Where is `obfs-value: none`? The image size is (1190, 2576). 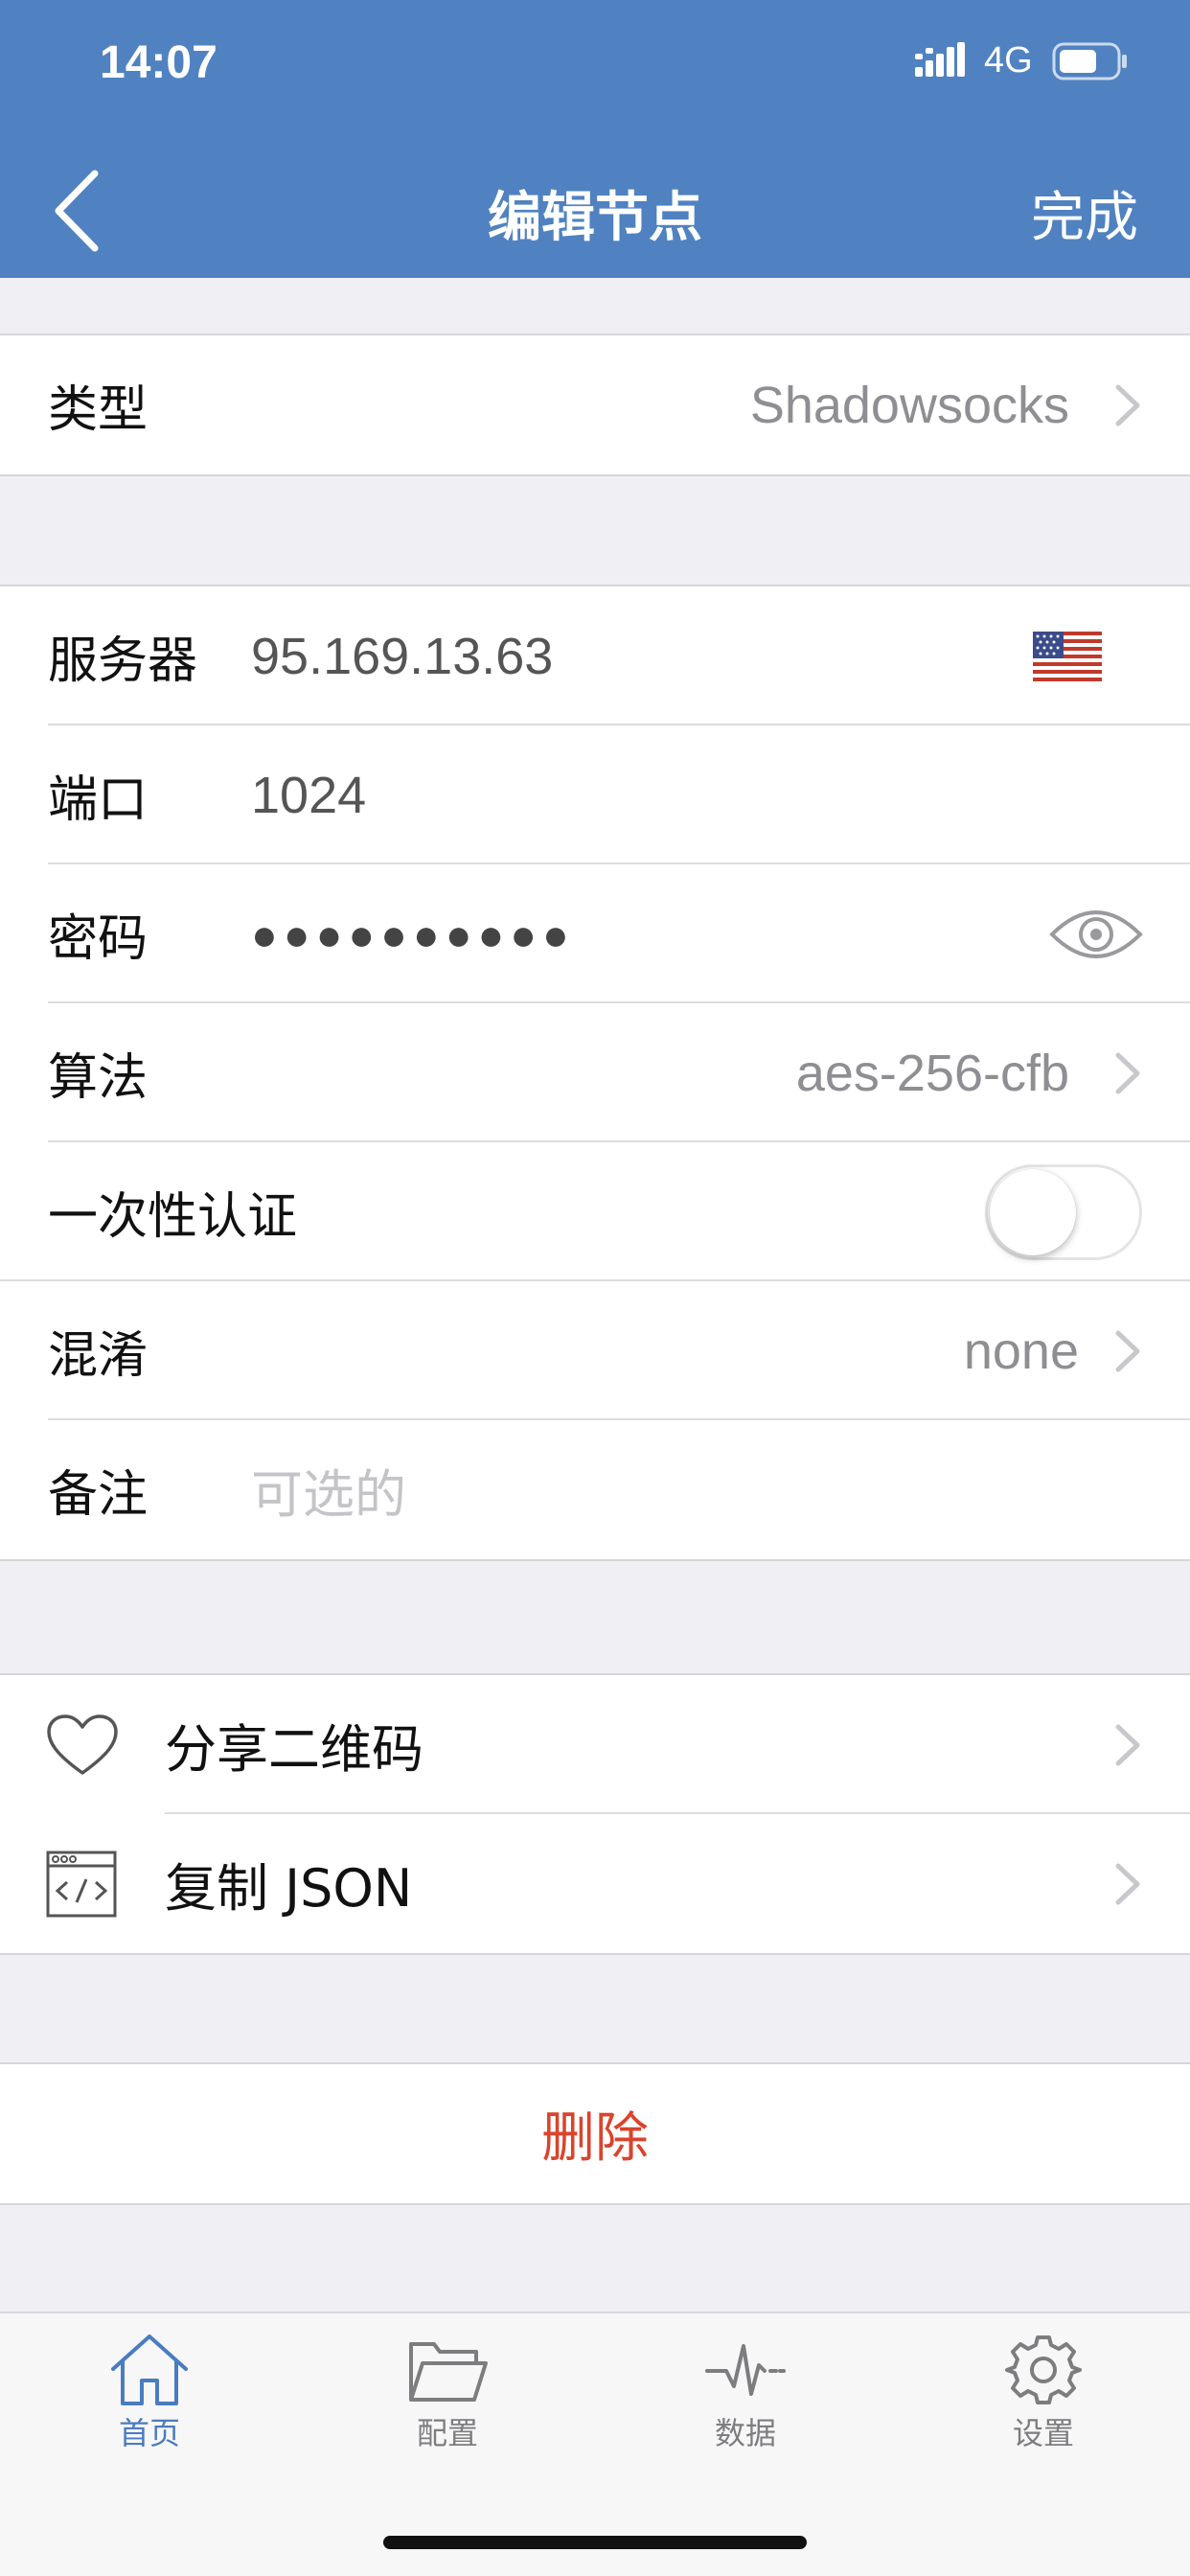 obfs-value: none is located at coordinates (1021, 1351).